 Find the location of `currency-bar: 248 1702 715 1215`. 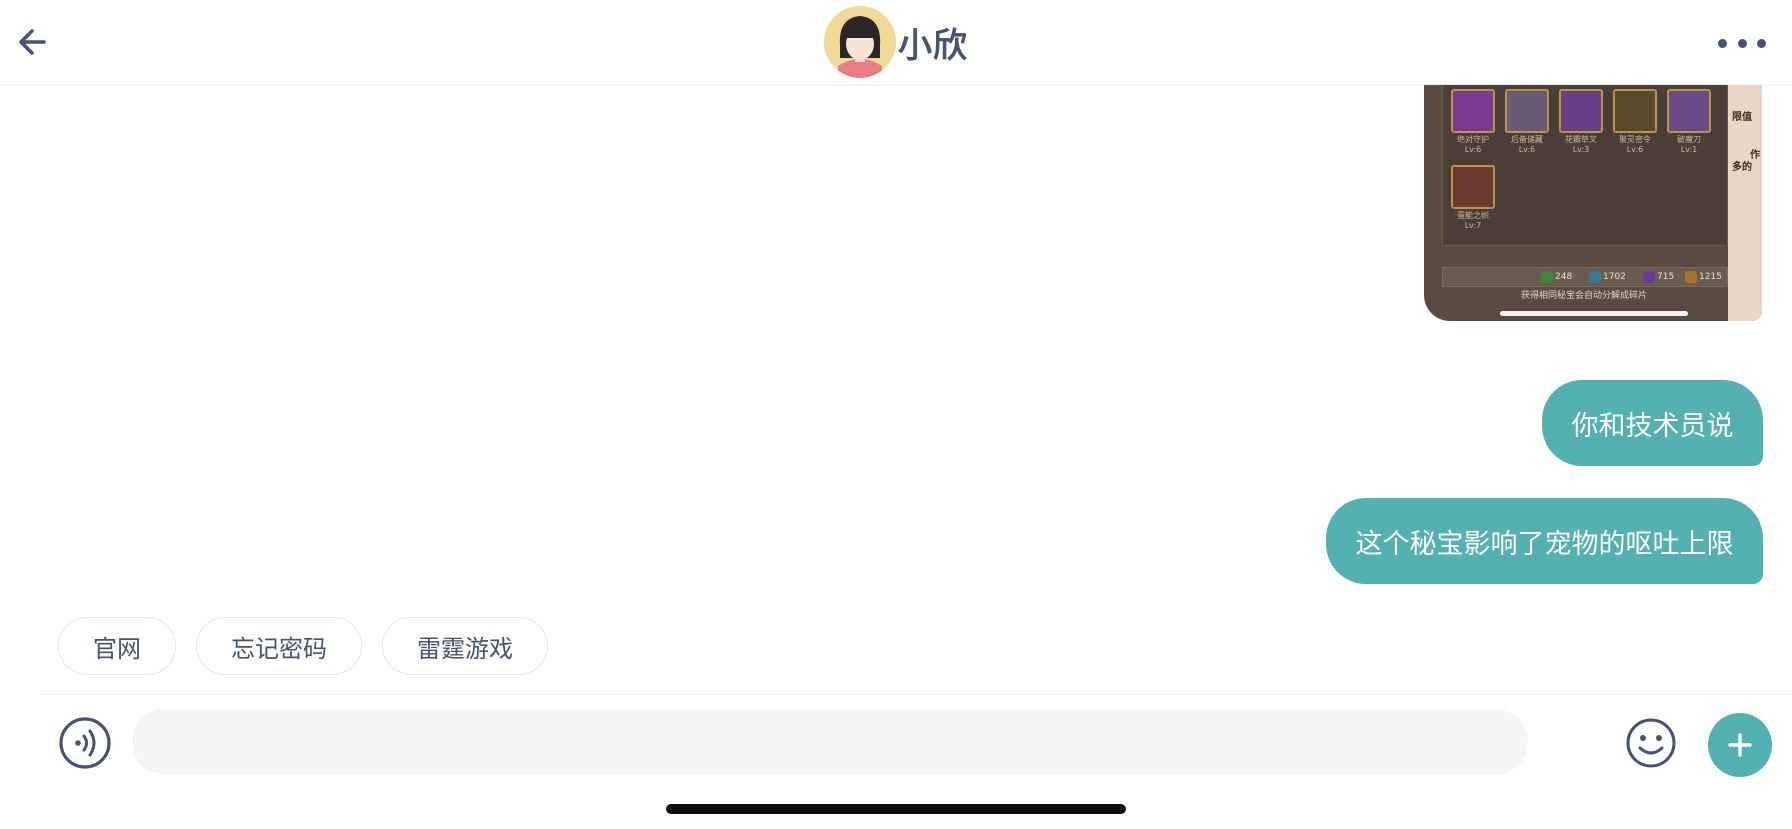

currency-bar: 248 1702 715 1215 is located at coordinates (1585, 277).